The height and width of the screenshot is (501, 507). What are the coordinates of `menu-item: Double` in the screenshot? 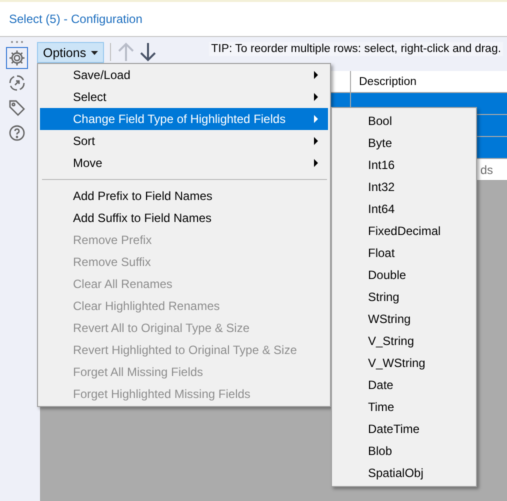 It's located at (404, 275).